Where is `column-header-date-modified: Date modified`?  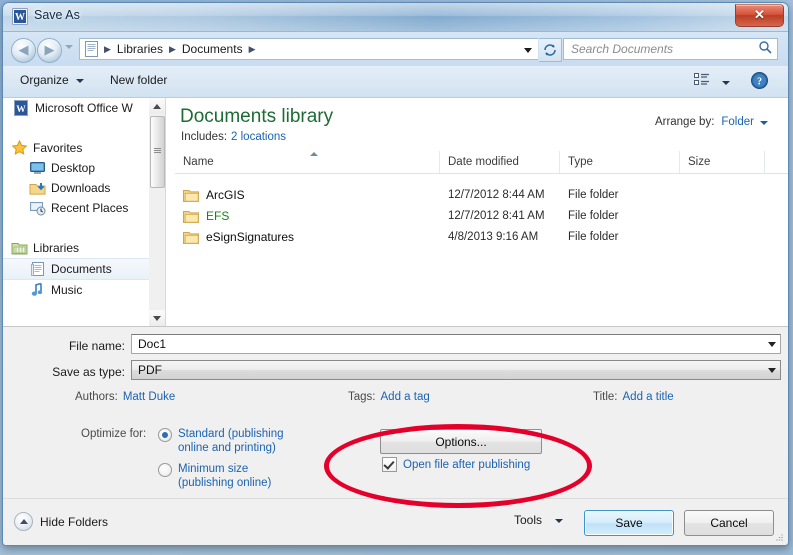 column-header-date-modified: Date modified is located at coordinates (500, 162).